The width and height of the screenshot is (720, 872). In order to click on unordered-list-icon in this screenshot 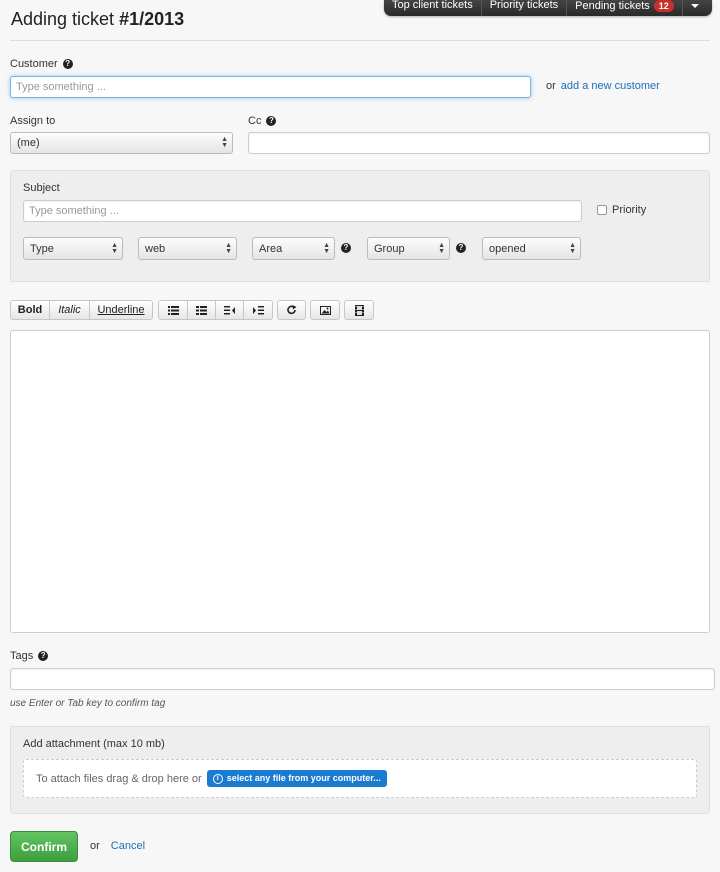, I will do `click(173, 310)`.